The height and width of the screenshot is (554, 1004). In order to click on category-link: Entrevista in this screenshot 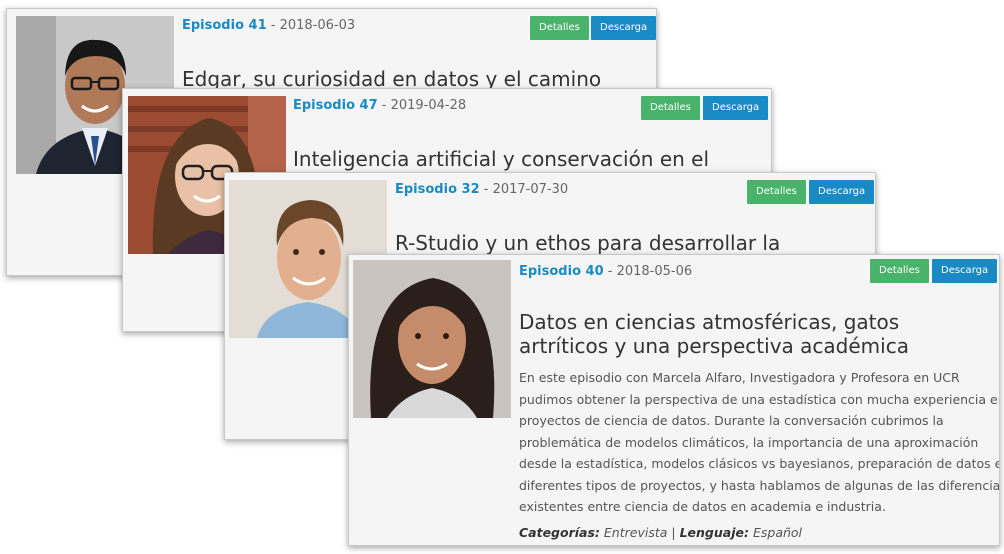, I will do `click(636, 532)`.